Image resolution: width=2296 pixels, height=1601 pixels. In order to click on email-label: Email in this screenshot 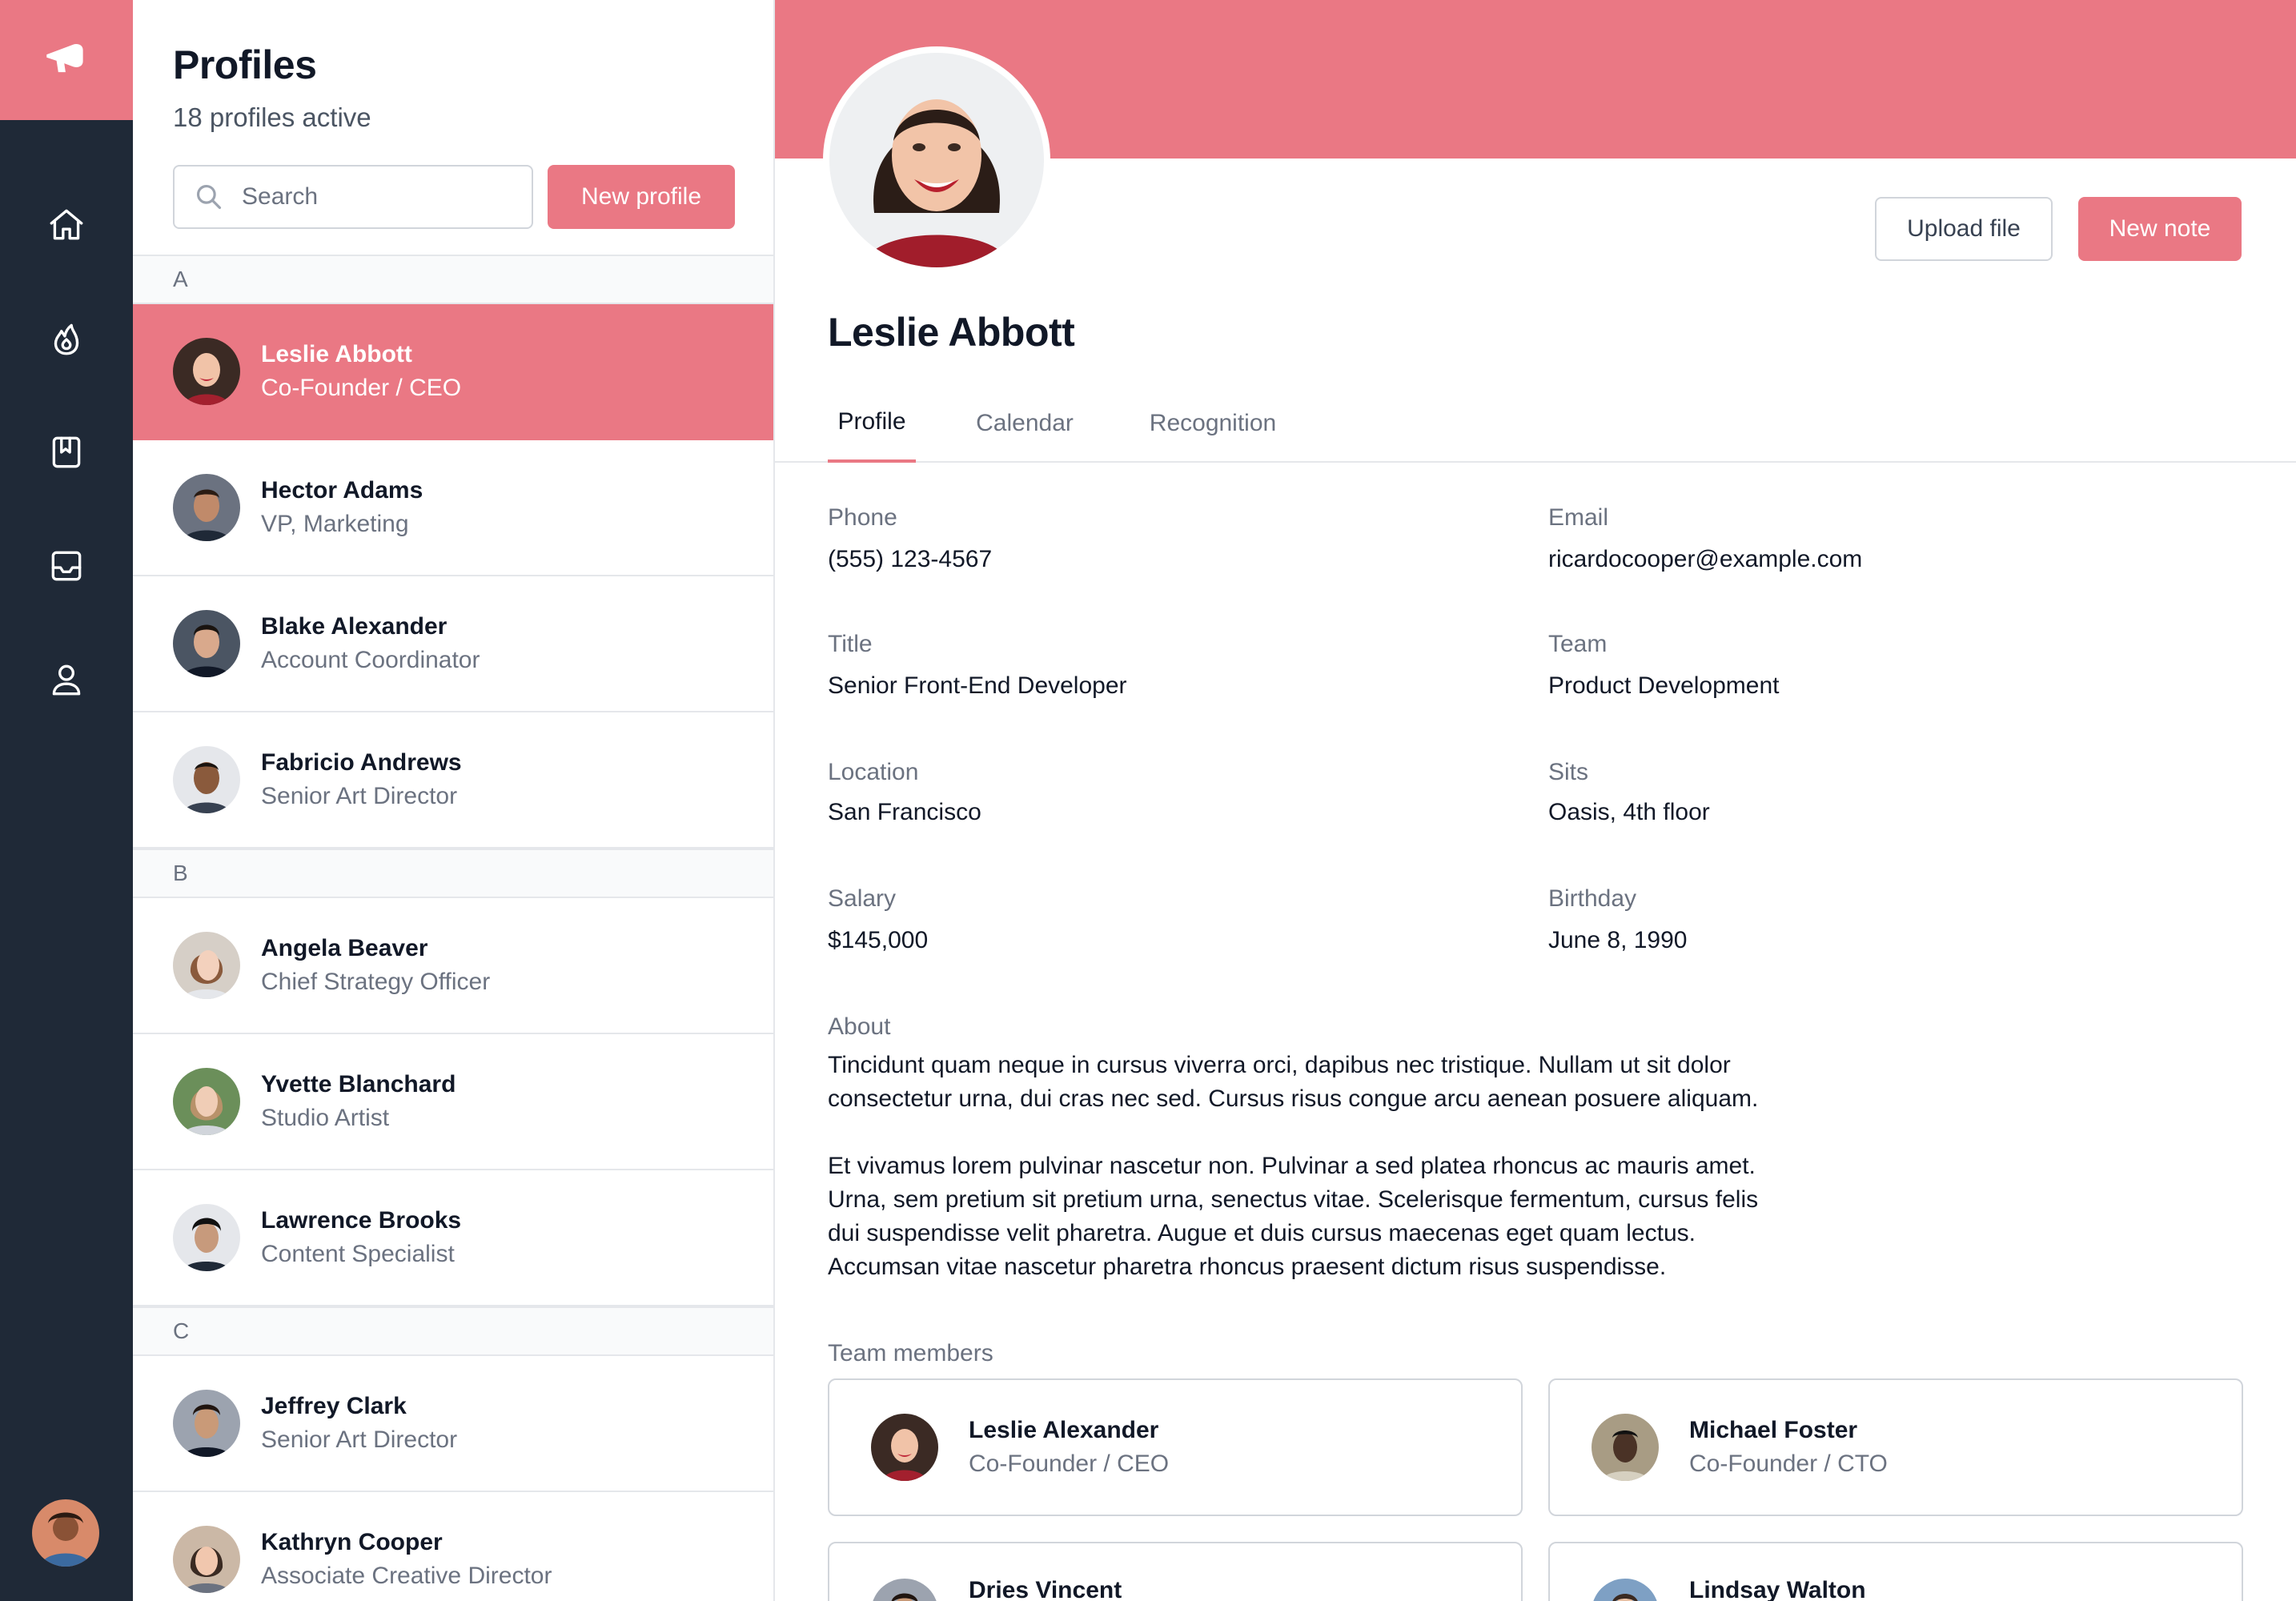, I will do `click(1578, 517)`.